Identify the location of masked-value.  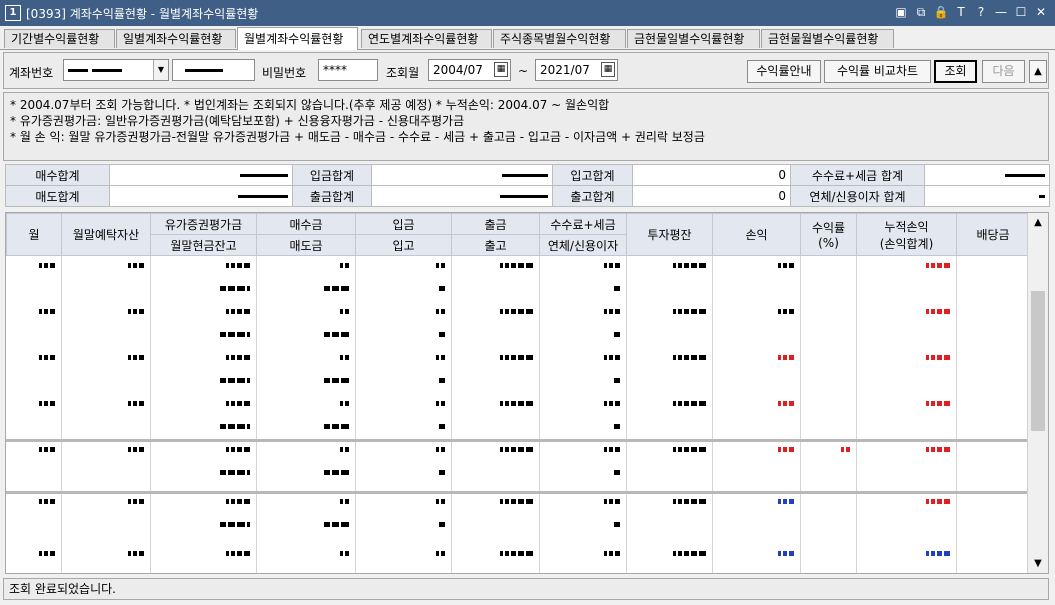
(204, 70).